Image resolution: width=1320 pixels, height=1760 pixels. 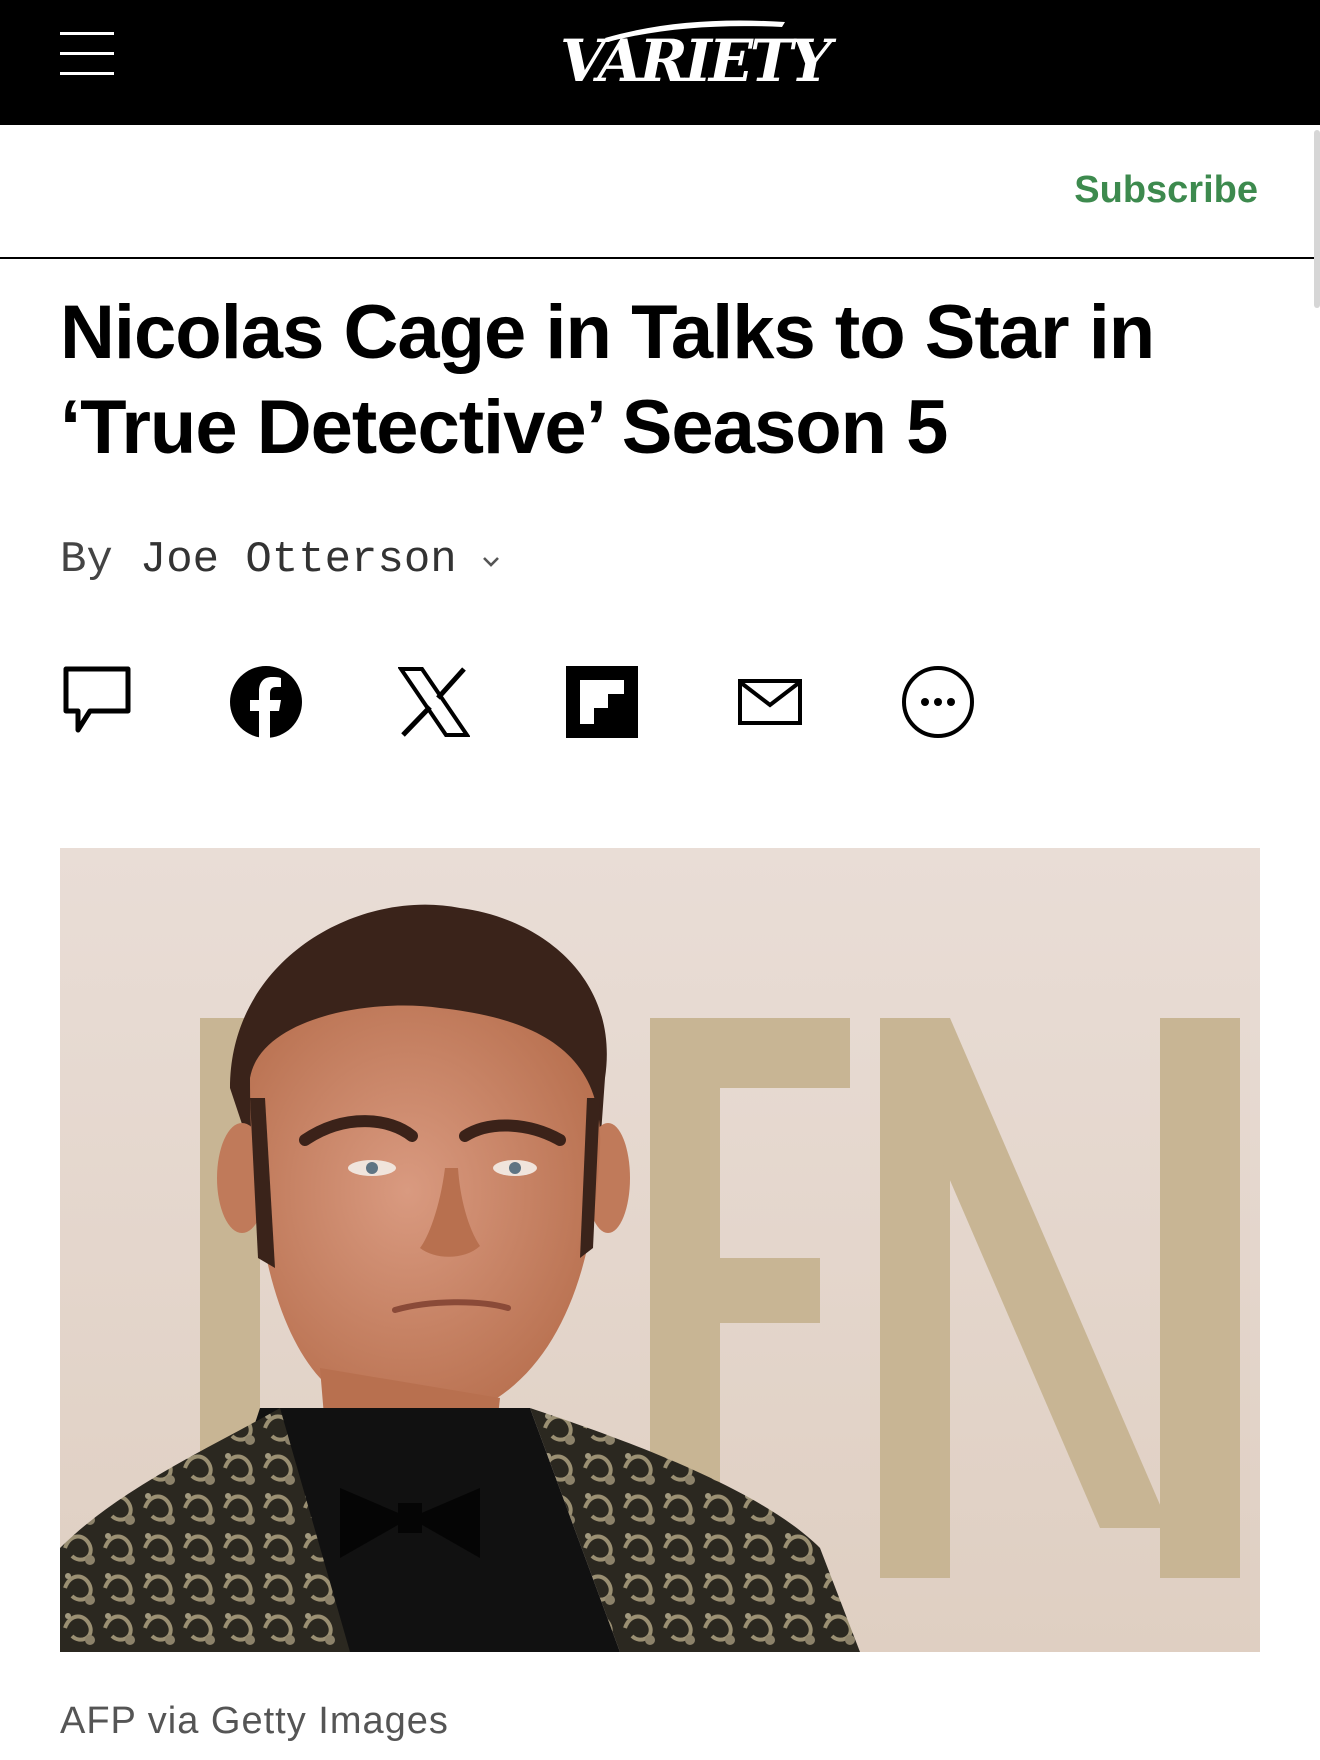 I want to click on site-header: VARIETY, so click(x=660, y=62).